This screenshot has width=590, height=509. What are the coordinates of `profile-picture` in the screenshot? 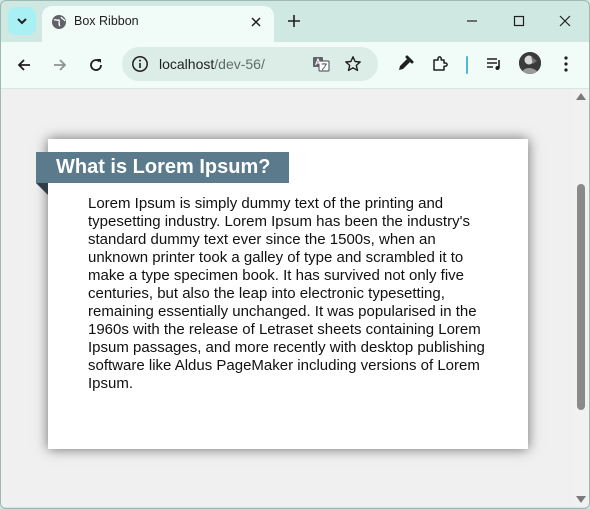 It's located at (530, 63).